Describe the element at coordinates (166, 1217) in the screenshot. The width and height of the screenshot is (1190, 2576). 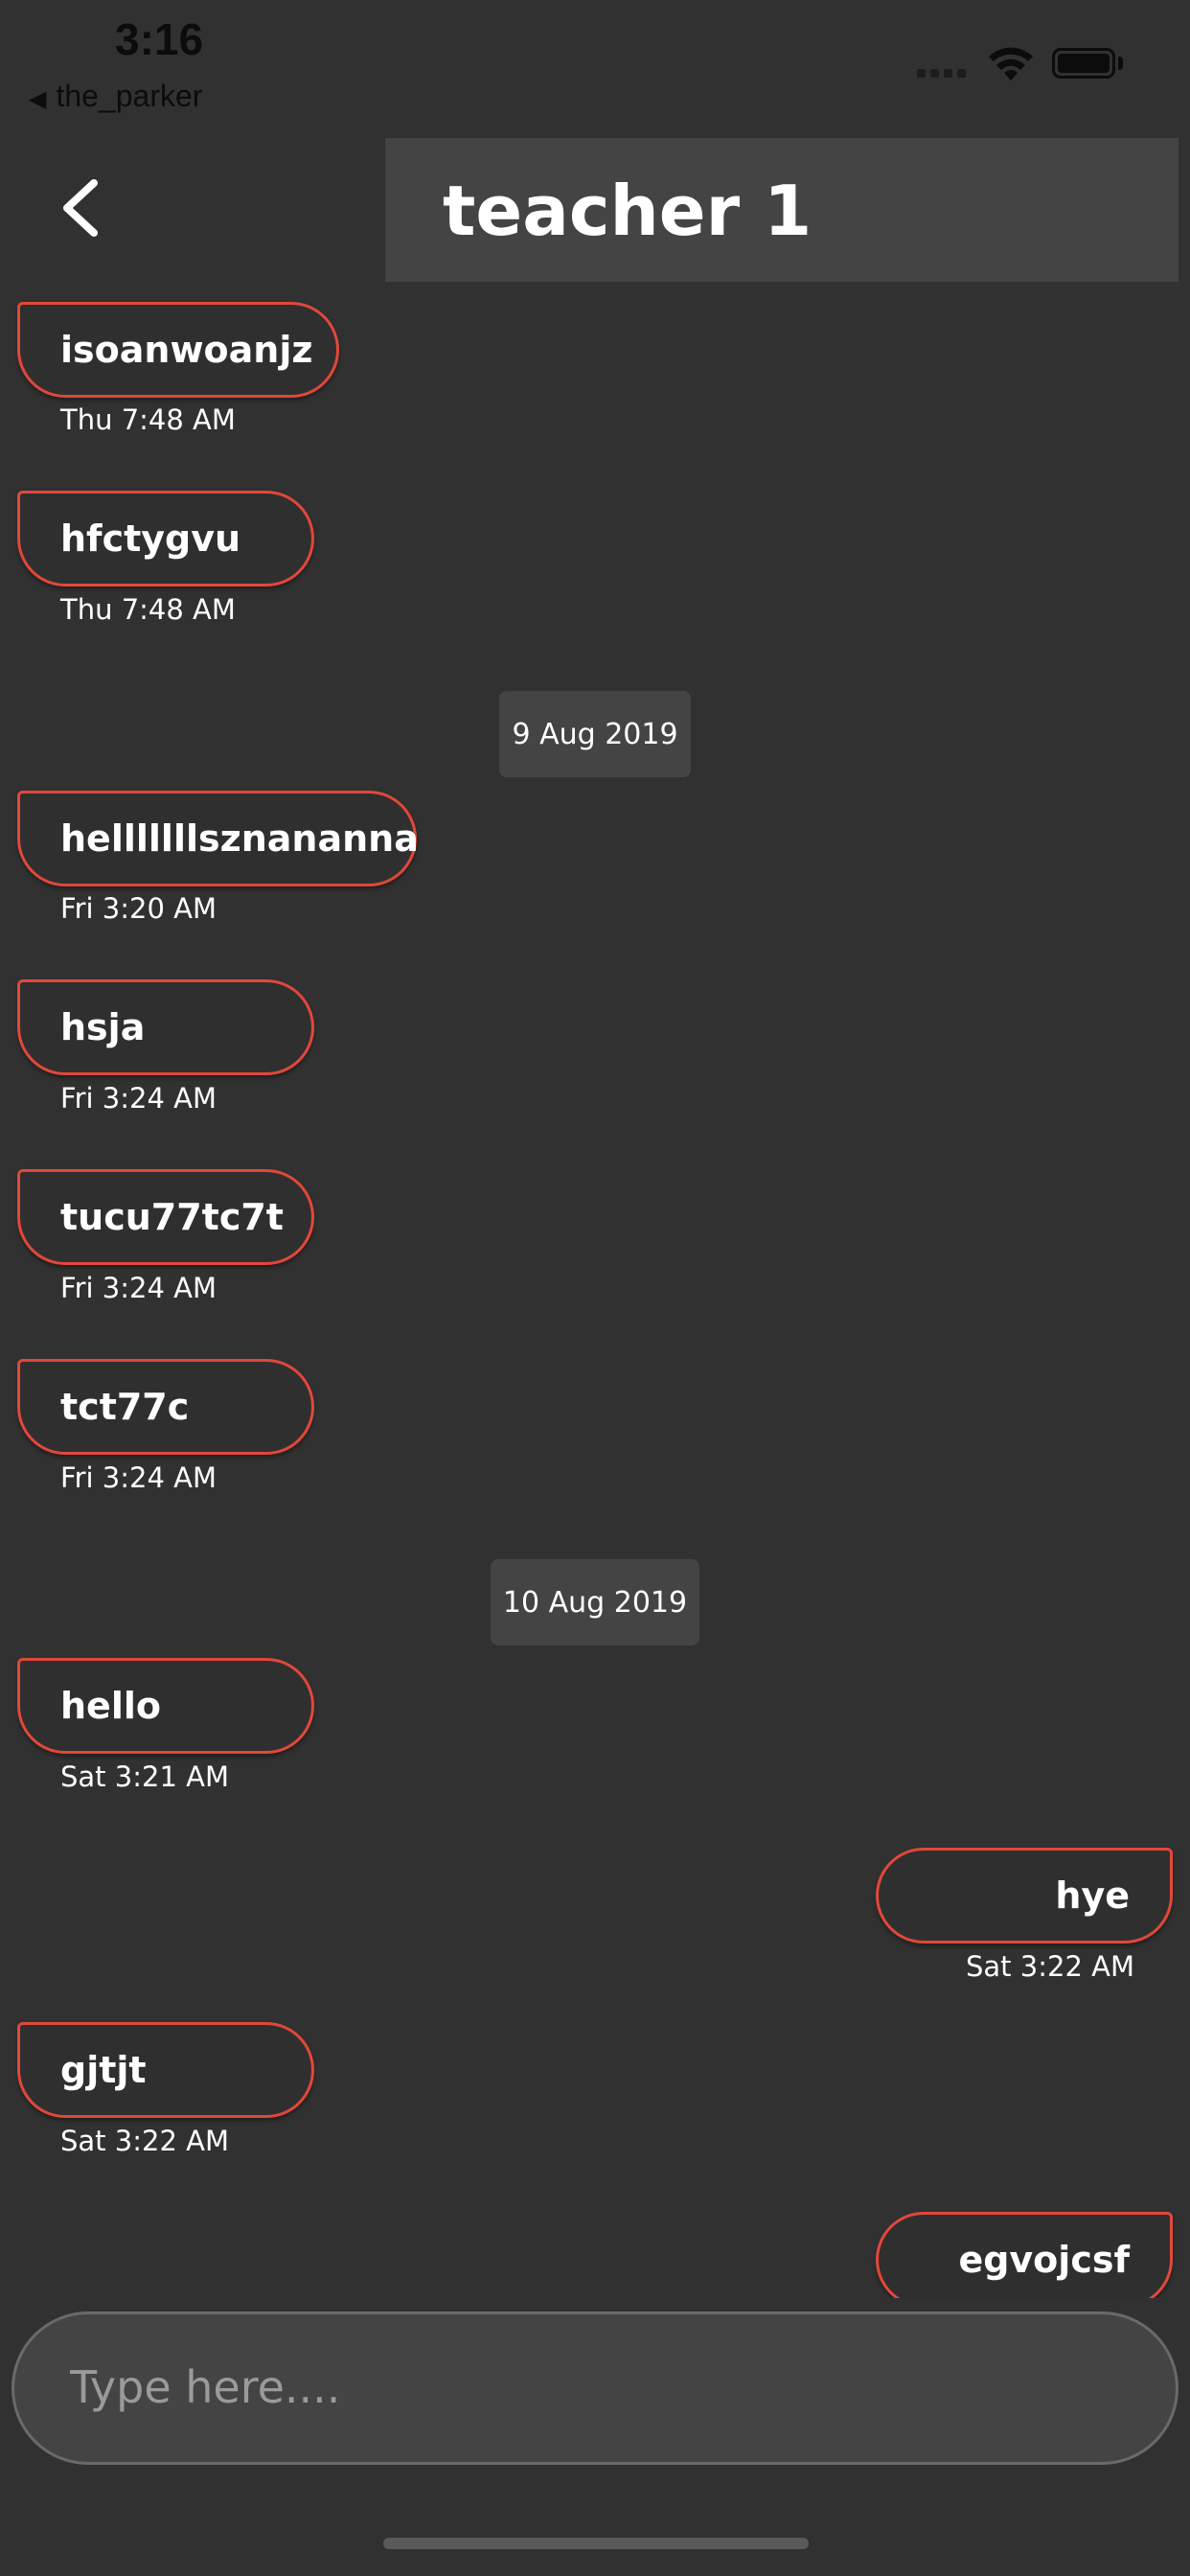
I see `message-bubble: tucu77tc7t` at that location.